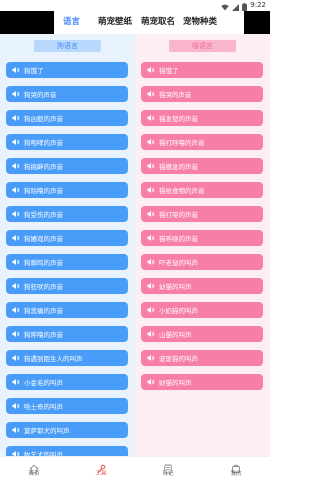 The height and width of the screenshot is (480, 320). I want to click on cat-sound-label: 猫呼唤的声音, so click(178, 239).